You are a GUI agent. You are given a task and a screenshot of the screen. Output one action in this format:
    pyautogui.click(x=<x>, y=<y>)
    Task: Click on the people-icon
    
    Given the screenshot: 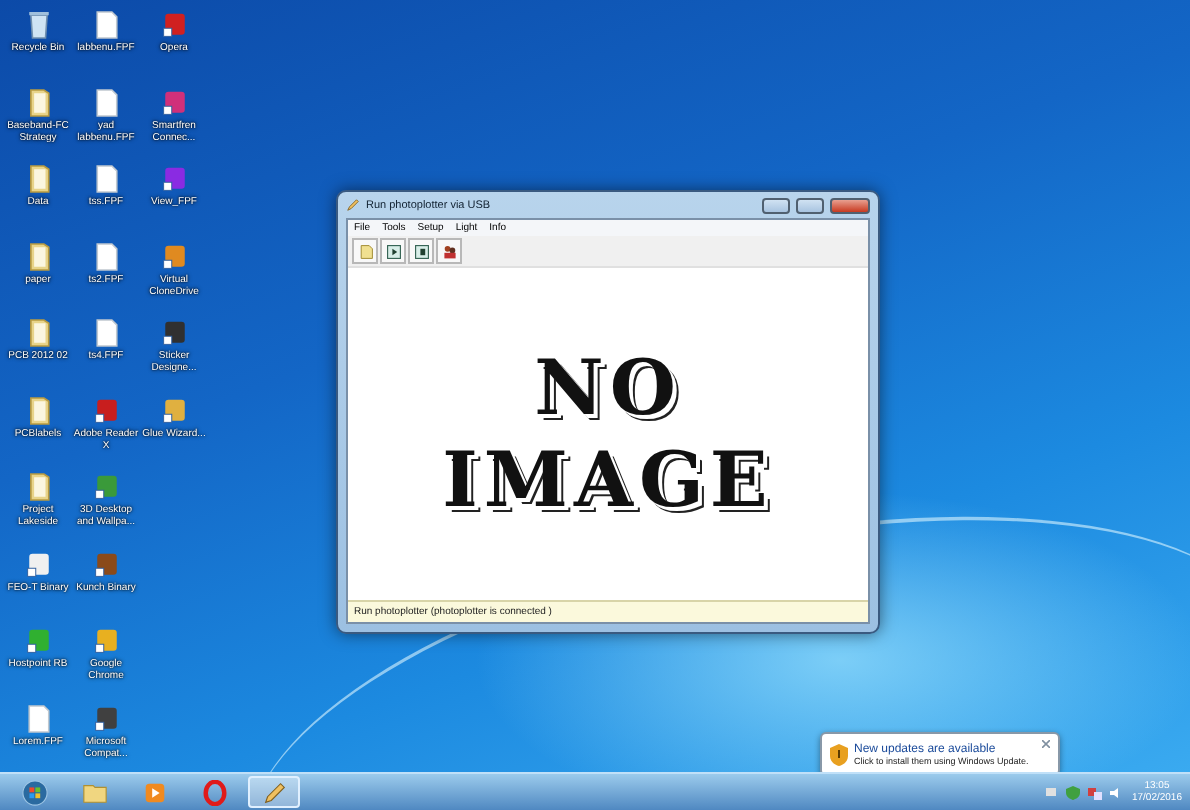 What is the action you would take?
    pyautogui.click(x=449, y=251)
    